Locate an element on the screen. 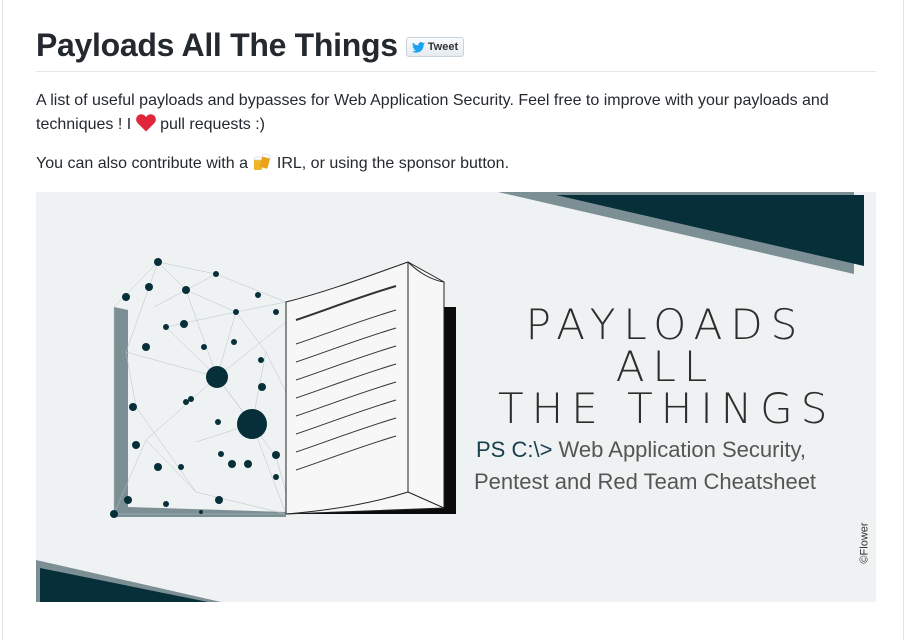 This screenshot has width=906, height=640. banner-title: PAYLOADS ALL THE THINGS is located at coordinates (665, 367).